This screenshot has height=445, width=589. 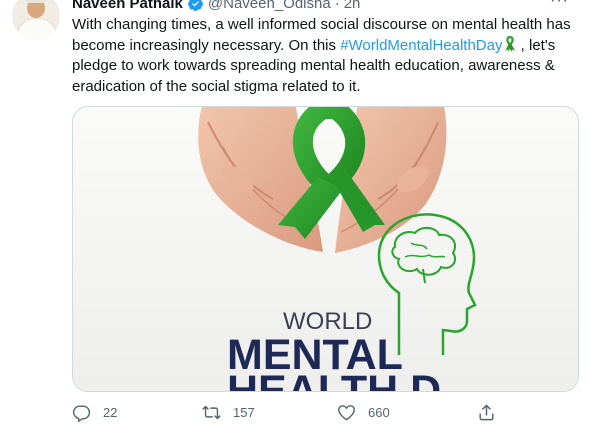 I want to click on hashtag-link: #WorldMentalHealthDay, so click(x=421, y=45).